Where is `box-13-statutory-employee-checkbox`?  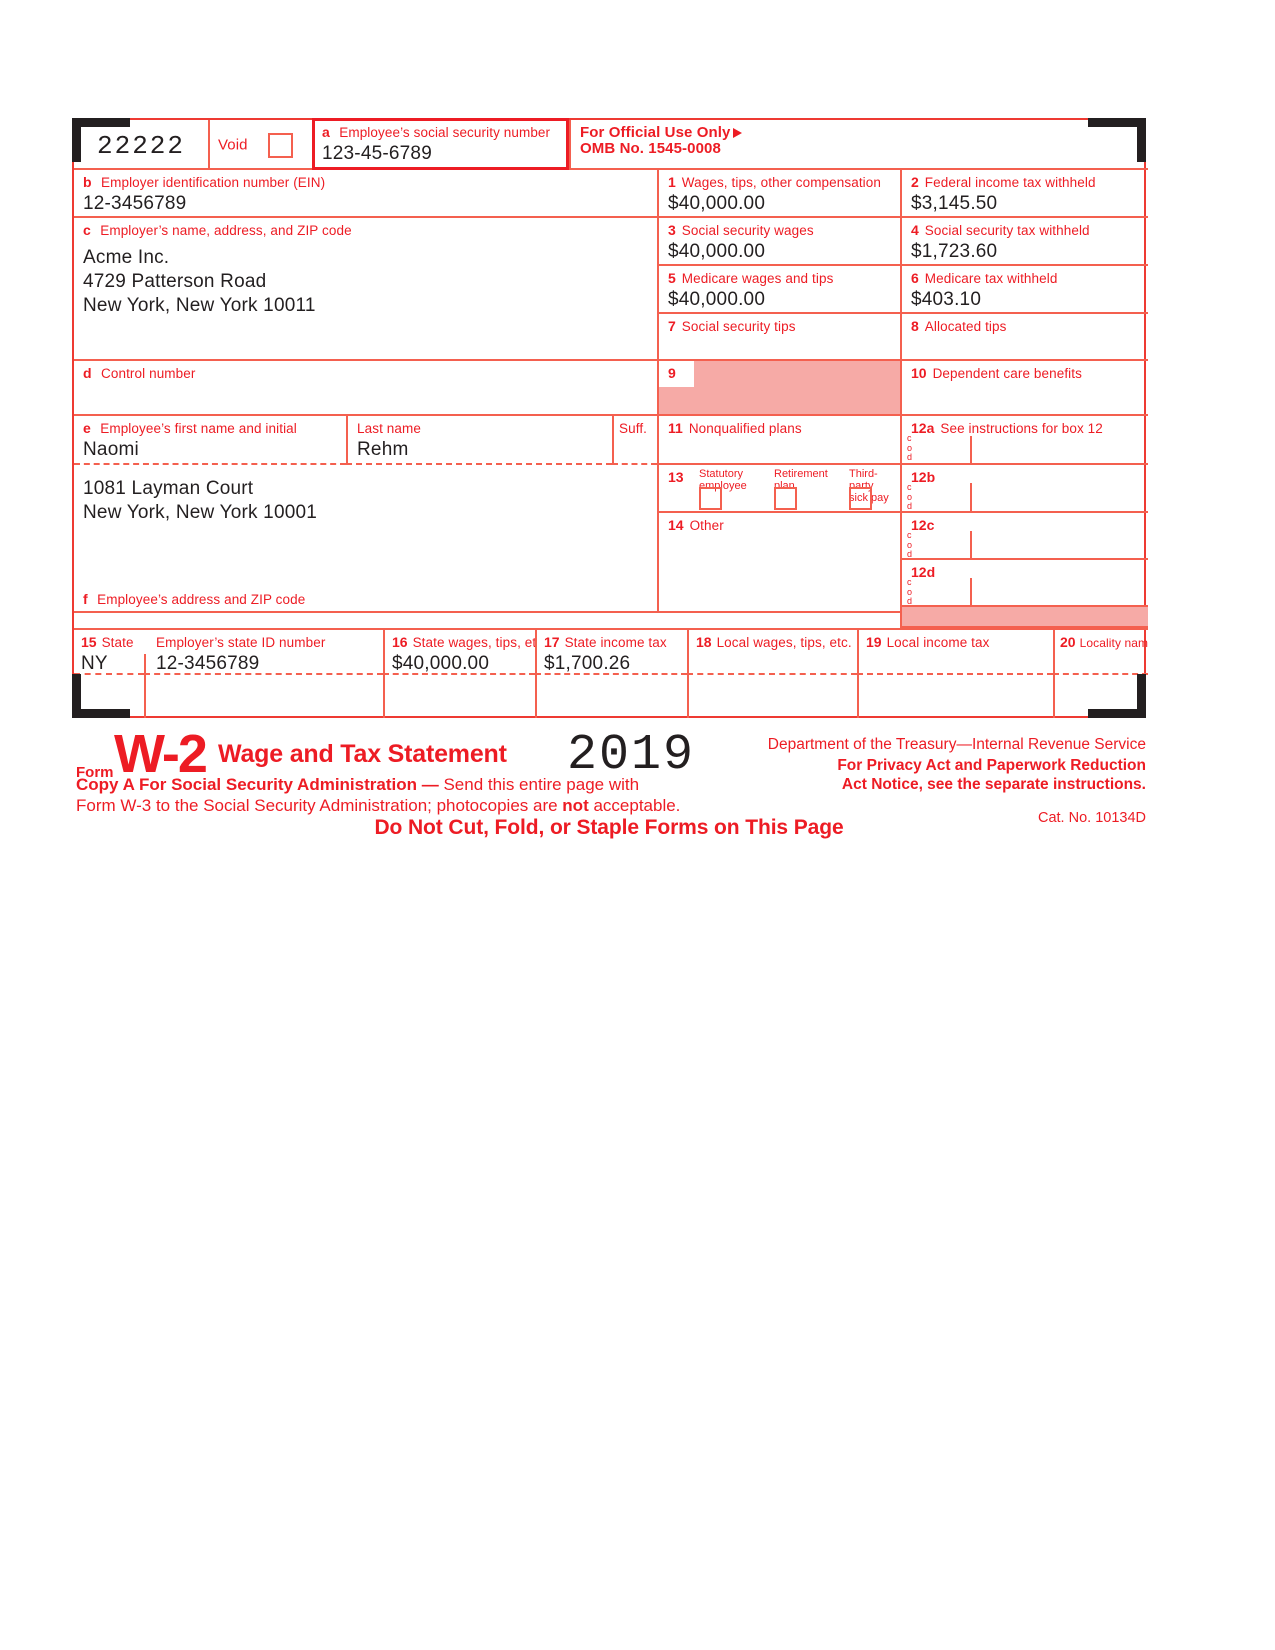
box-13-statutory-employee-checkbox is located at coordinates (710, 498).